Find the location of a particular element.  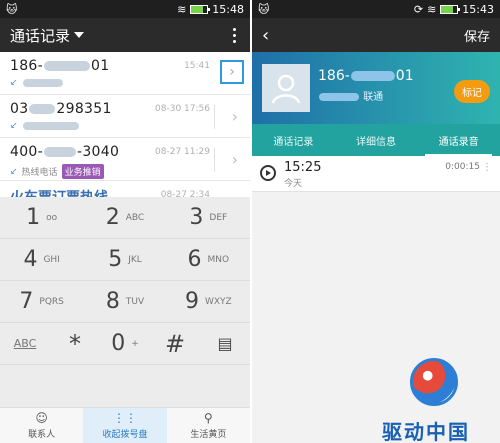

status-bar: 🐱 ≋ 15:48 is located at coordinates (125, 9).